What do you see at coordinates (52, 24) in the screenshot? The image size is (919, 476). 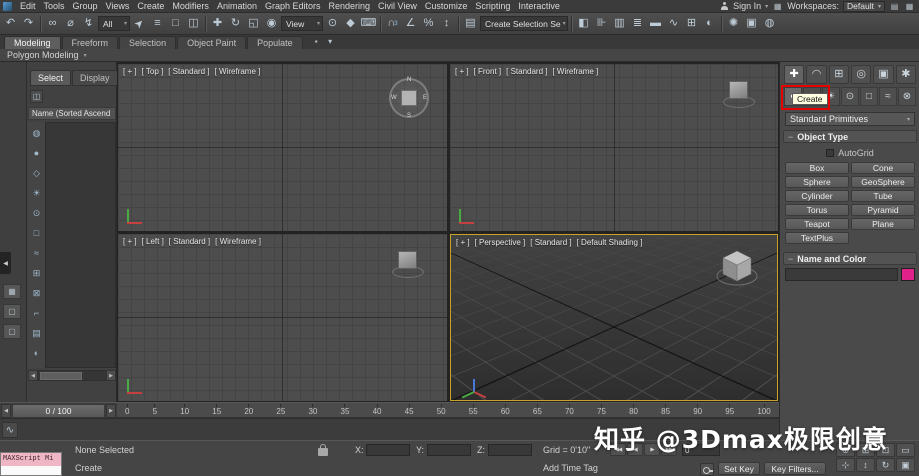 I see `select-and-link-icon: ∞` at bounding box center [52, 24].